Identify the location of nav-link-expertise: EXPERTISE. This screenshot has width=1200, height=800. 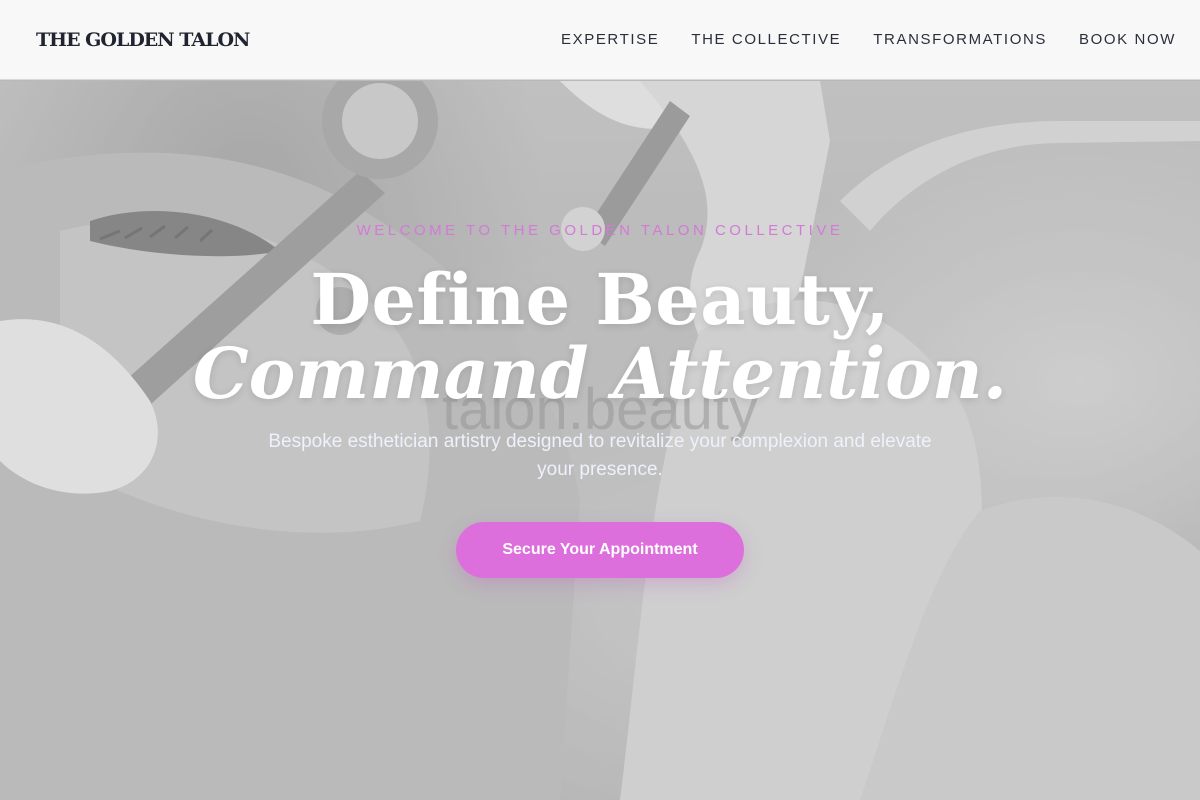
(610, 39).